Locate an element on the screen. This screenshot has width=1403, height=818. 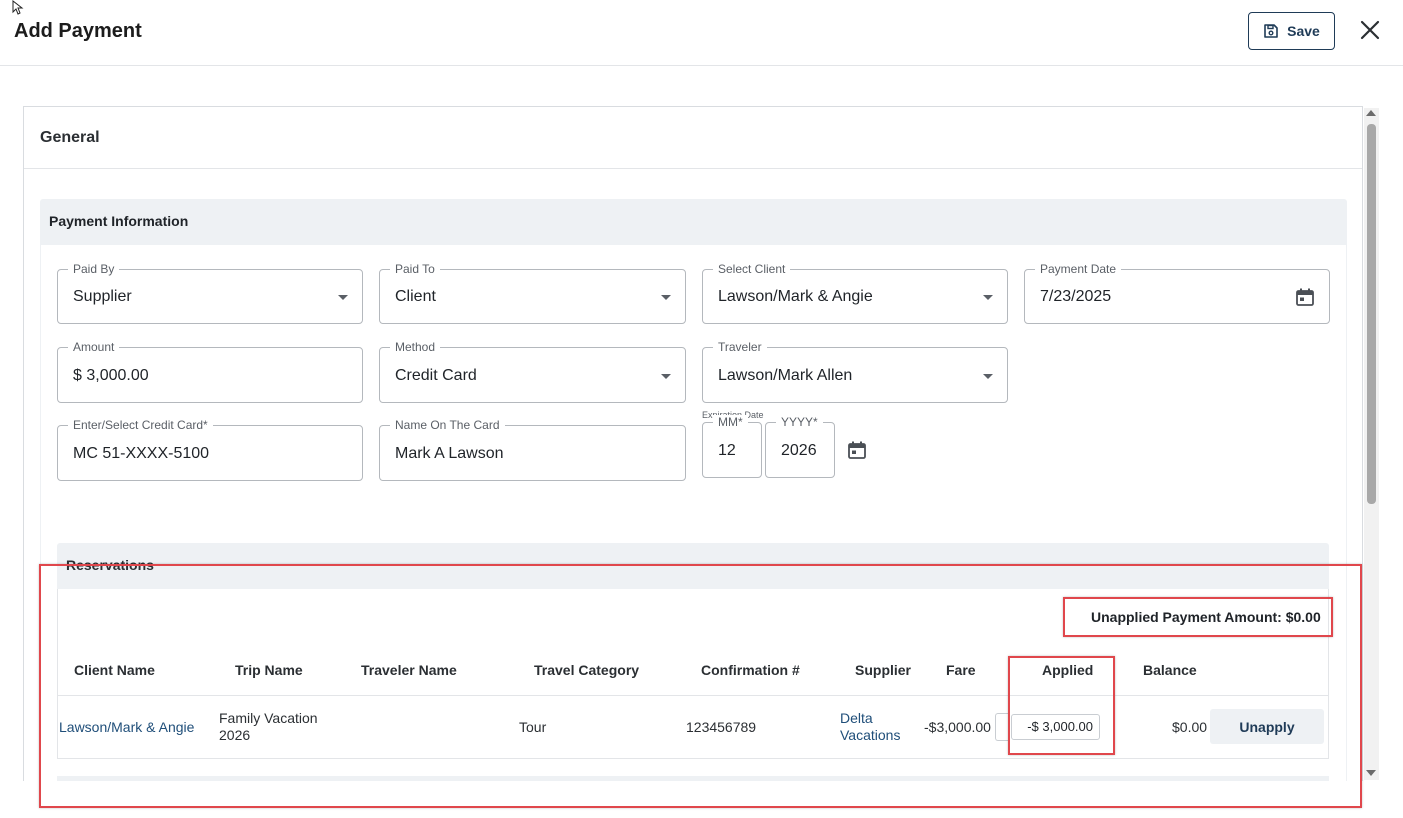
exp-year-label: YYYY* is located at coordinates (799, 422).